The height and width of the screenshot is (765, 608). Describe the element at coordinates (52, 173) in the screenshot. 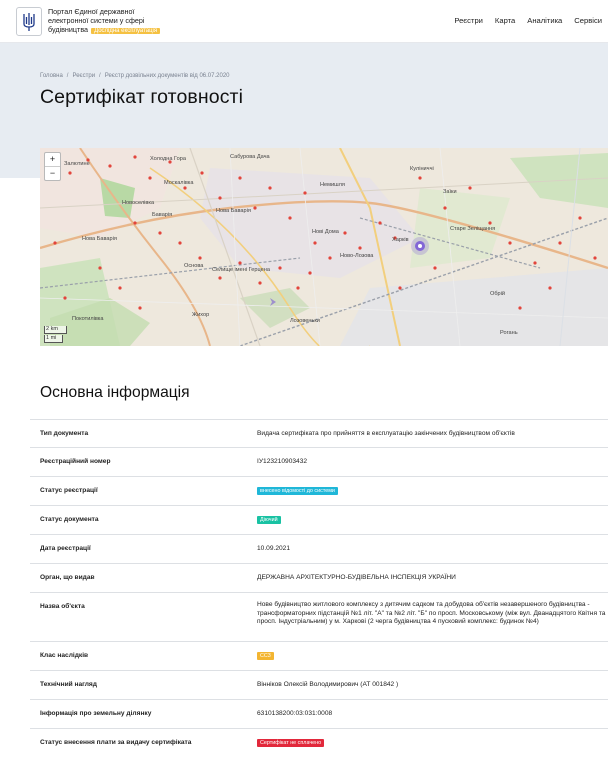

I see `zoom-out-button: −` at that location.